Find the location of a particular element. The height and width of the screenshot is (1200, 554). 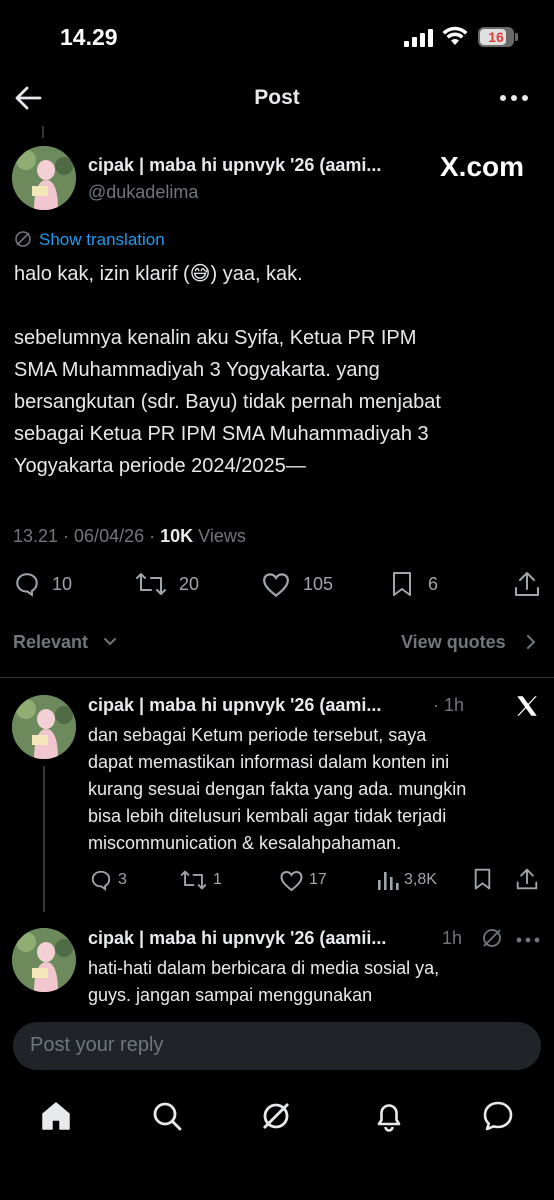

chevron-down-icon is located at coordinates (110, 642).